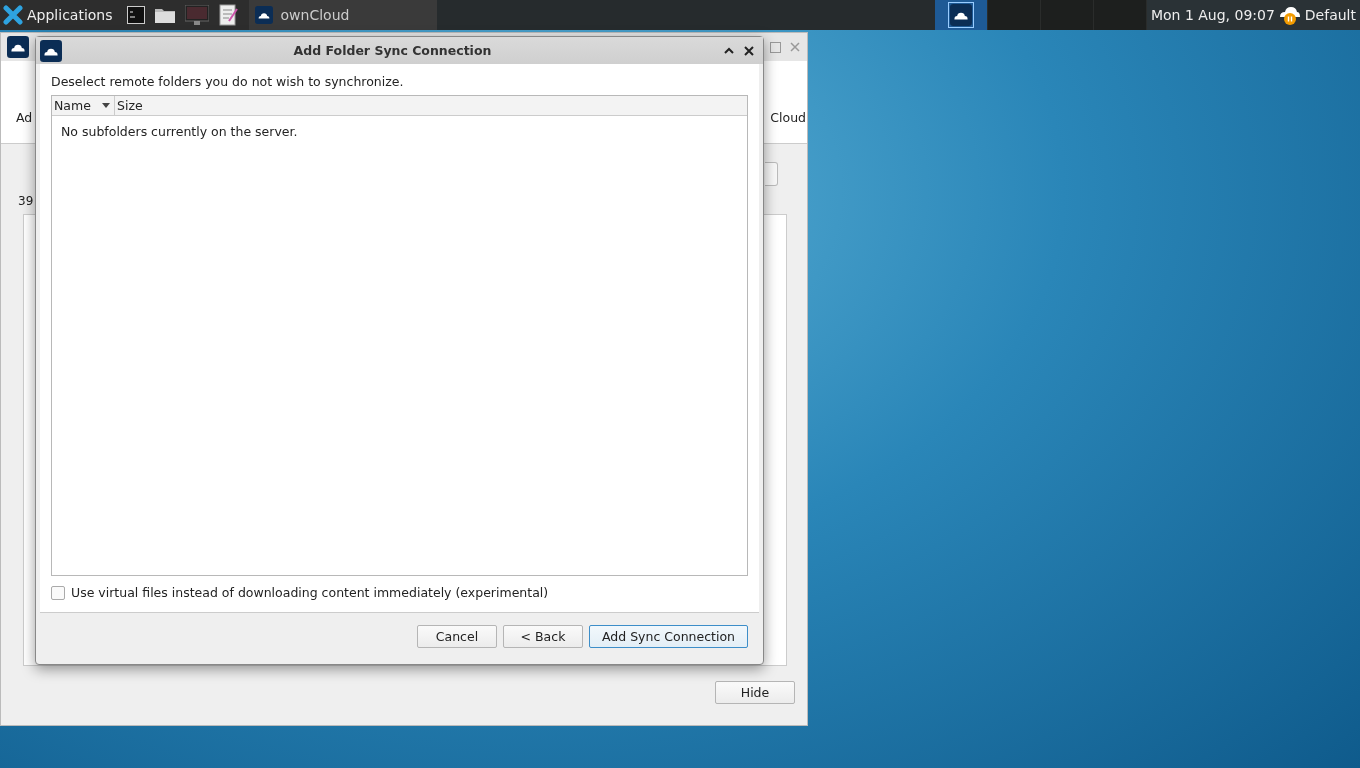 This screenshot has height=768, width=1360. Describe the element at coordinates (135, 15) in the screenshot. I see `terminal-icon` at that location.